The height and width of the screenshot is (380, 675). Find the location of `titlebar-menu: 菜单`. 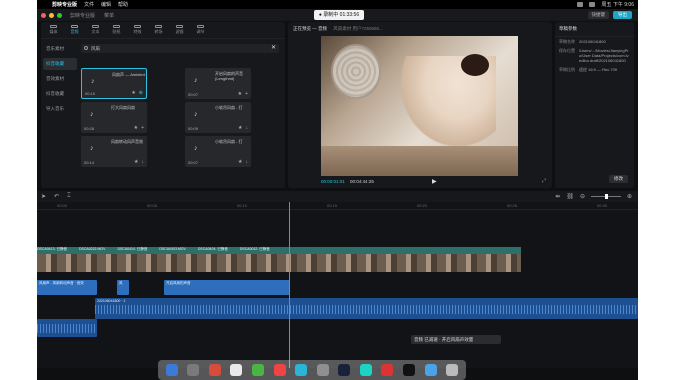

titlebar-menu: 菜单 is located at coordinates (109, 15).